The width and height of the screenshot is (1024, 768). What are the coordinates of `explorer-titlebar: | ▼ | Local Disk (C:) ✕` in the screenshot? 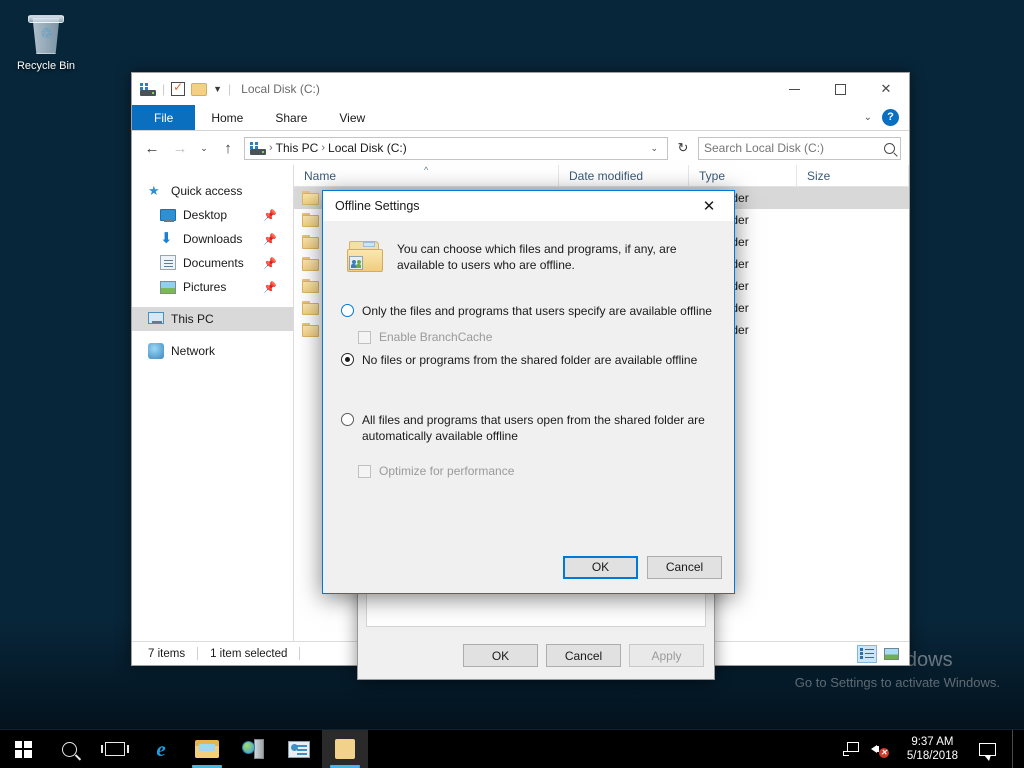 It's located at (520, 89).